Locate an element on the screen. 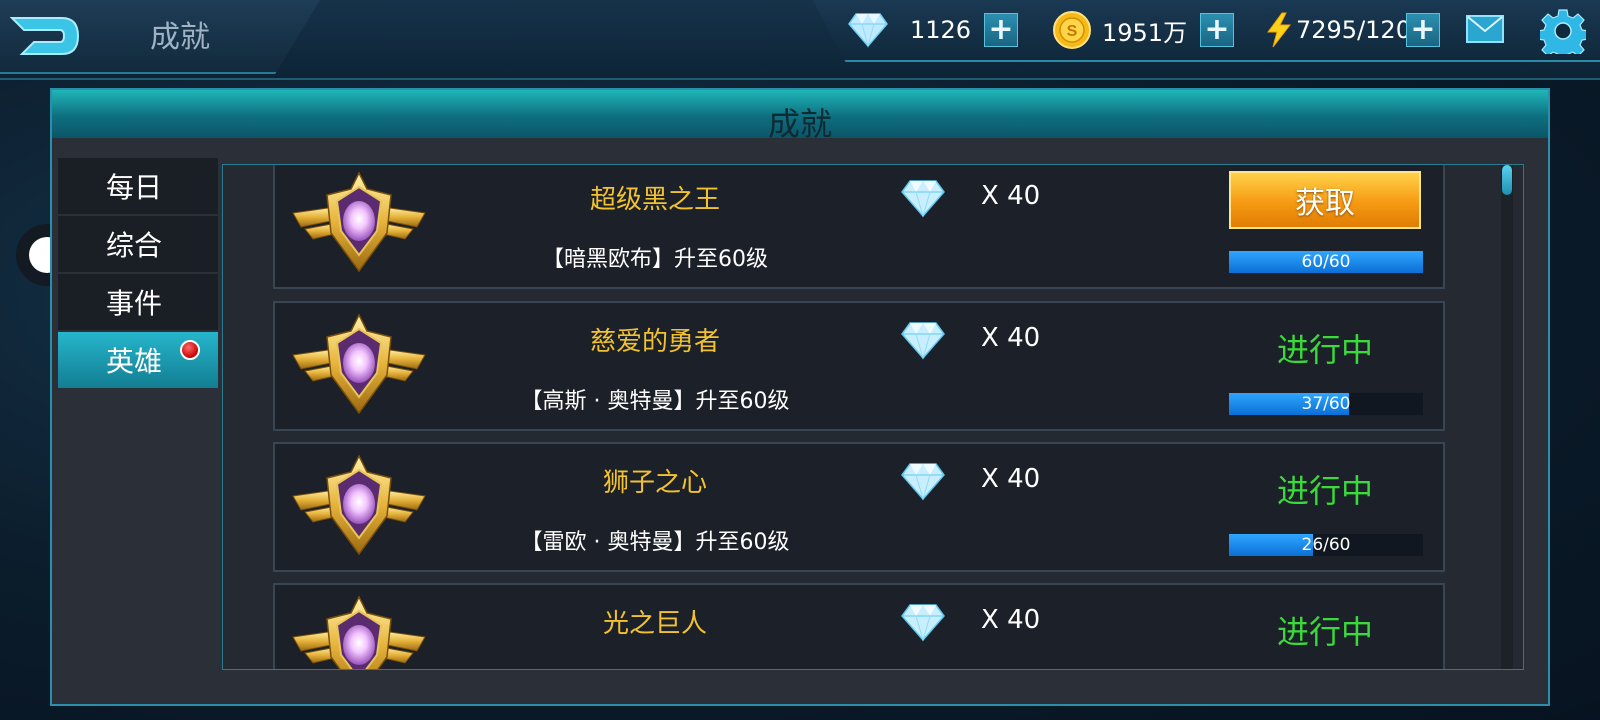 The image size is (1600, 720). tab-events: 事件 is located at coordinates (138, 302).